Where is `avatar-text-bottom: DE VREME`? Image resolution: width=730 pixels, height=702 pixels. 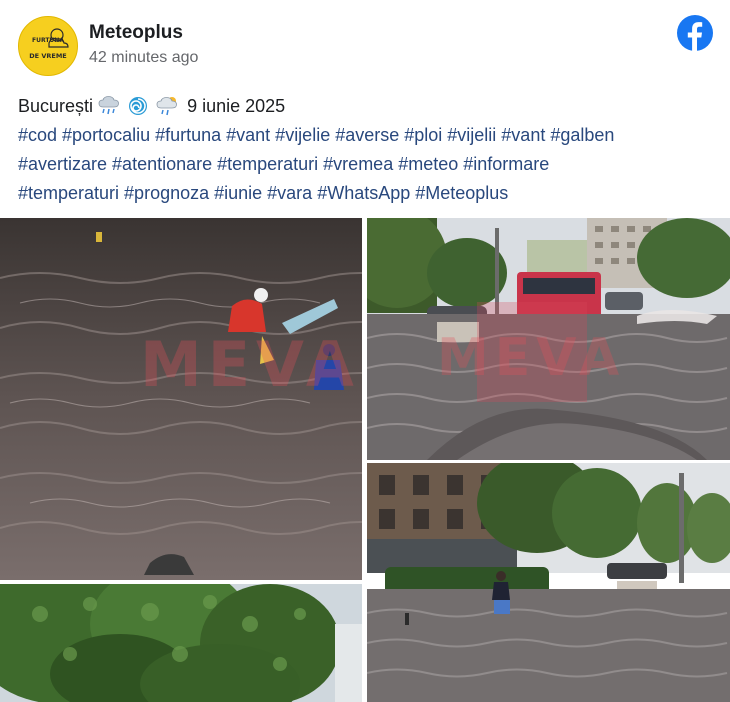
avatar-text-bottom: DE VREME is located at coordinates (48, 56).